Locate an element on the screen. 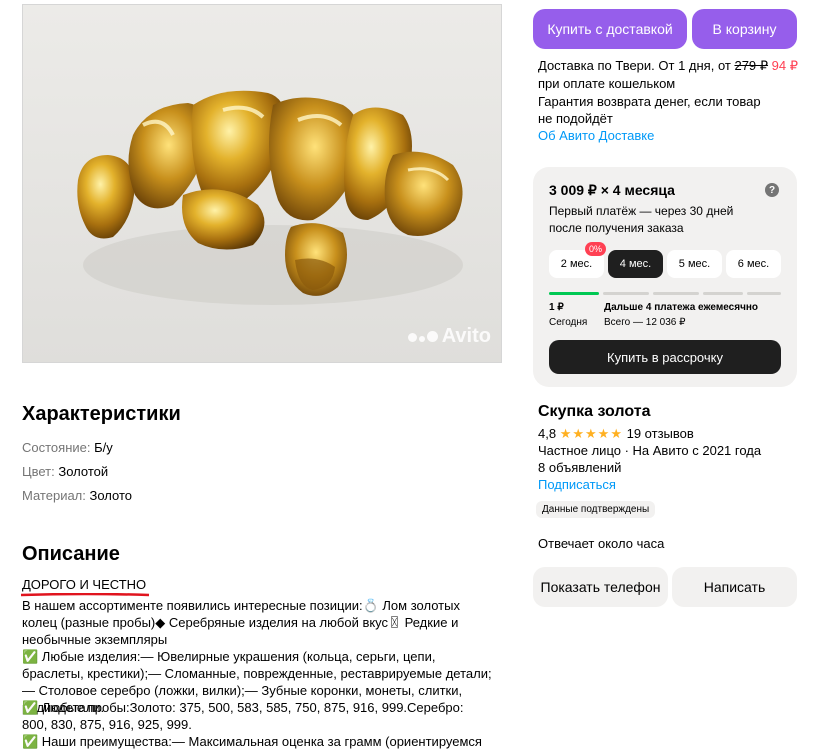 Image resolution: width=820 pixels, height=750 pixels. avito-watermark: Avito is located at coordinates (449, 336).